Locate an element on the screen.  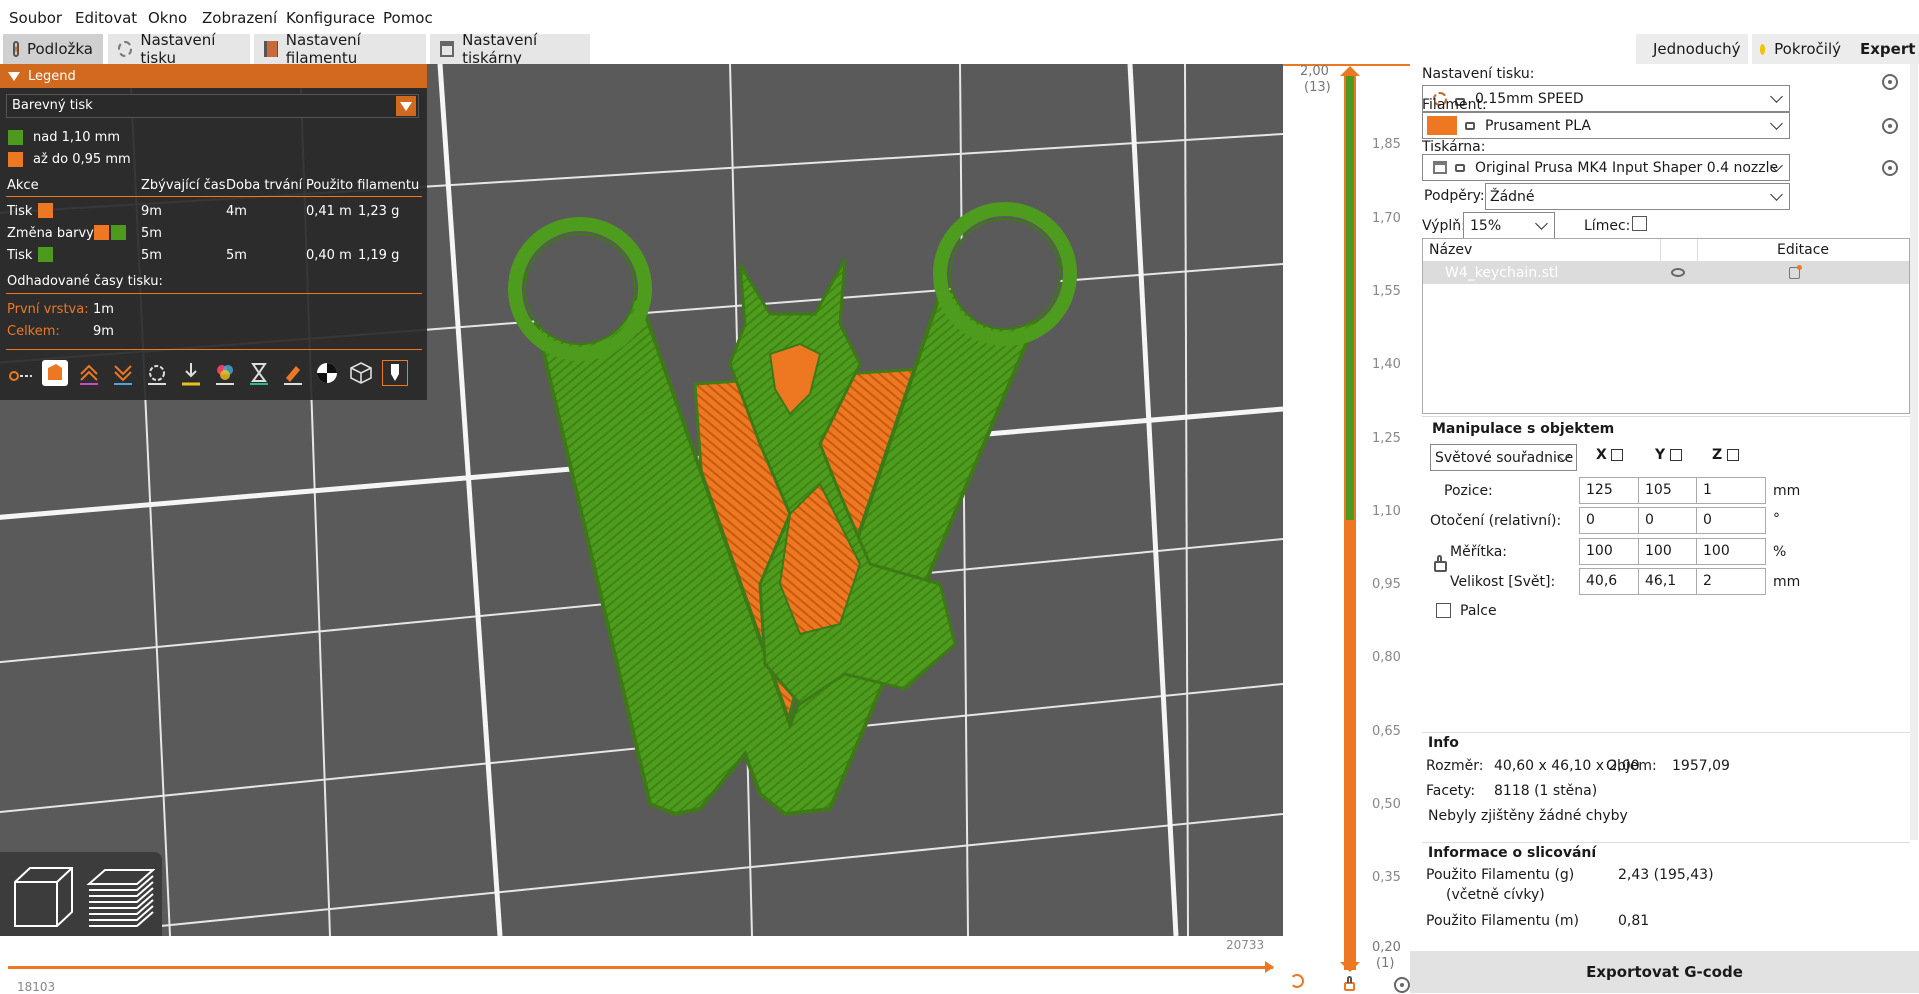
tab-plater: Podložka is located at coordinates (53, 49).